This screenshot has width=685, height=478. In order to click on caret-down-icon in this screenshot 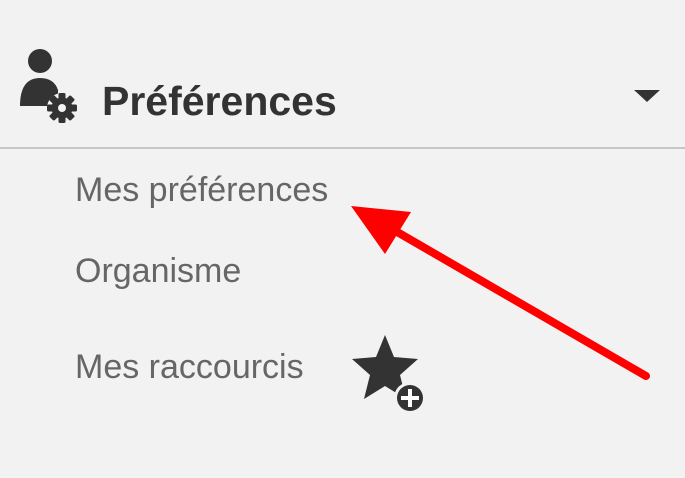, I will do `click(647, 96)`.